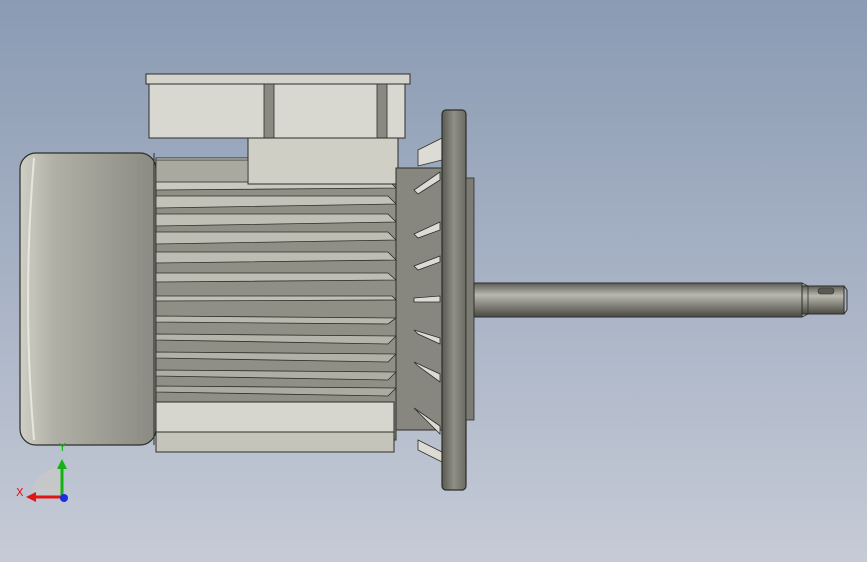 The height and width of the screenshot is (562, 867). Describe the element at coordinates (278, 129) in the screenshot. I see `terminal-box` at that location.